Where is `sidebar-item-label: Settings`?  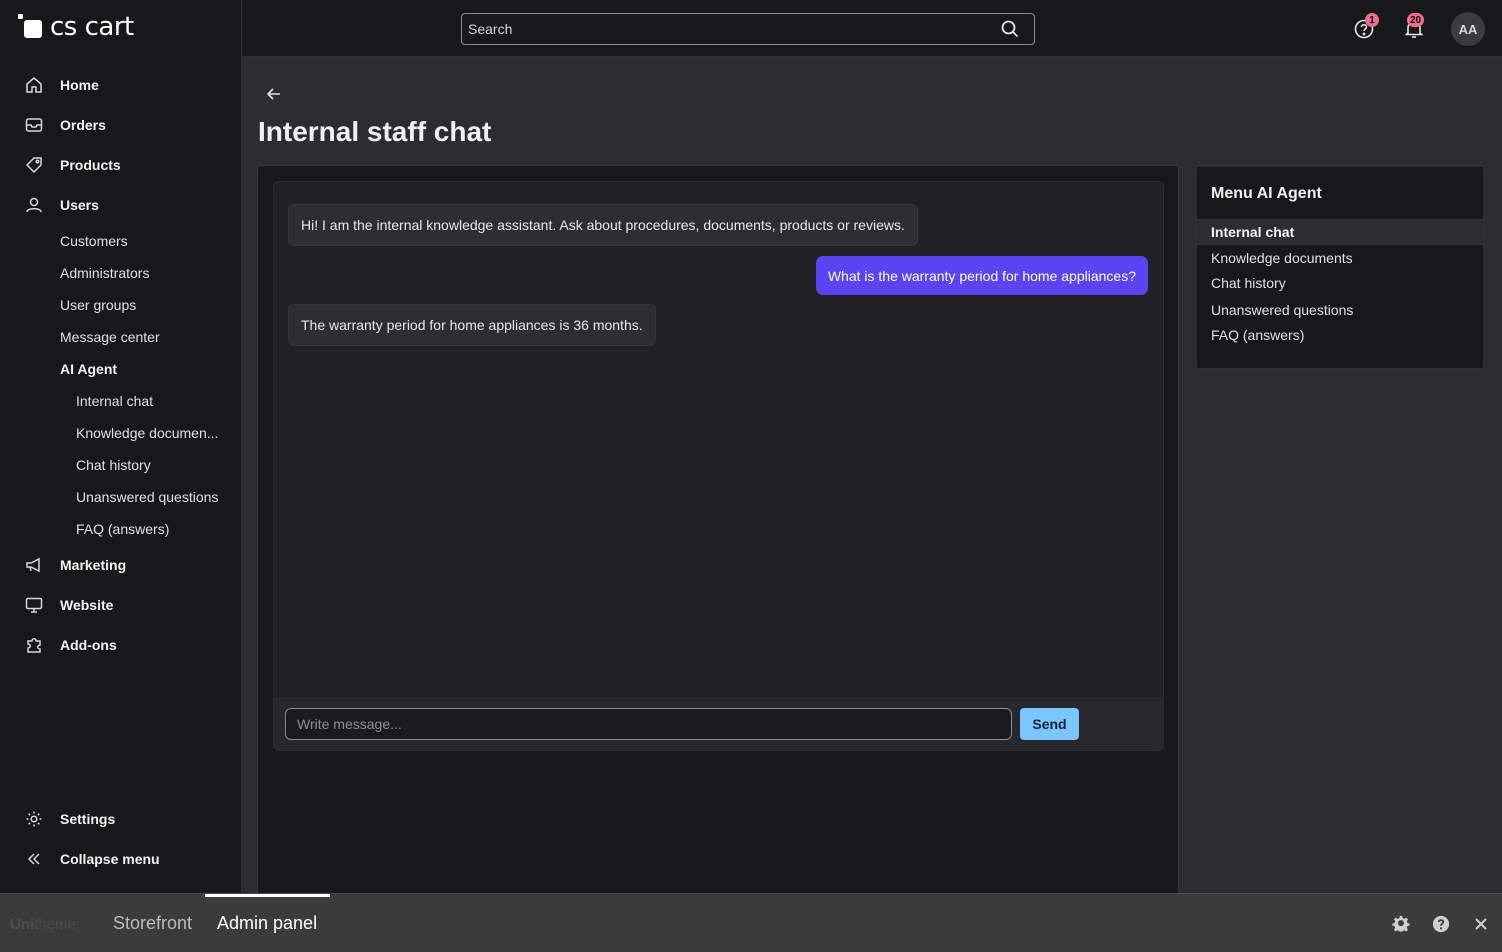 sidebar-item-label: Settings is located at coordinates (88, 819).